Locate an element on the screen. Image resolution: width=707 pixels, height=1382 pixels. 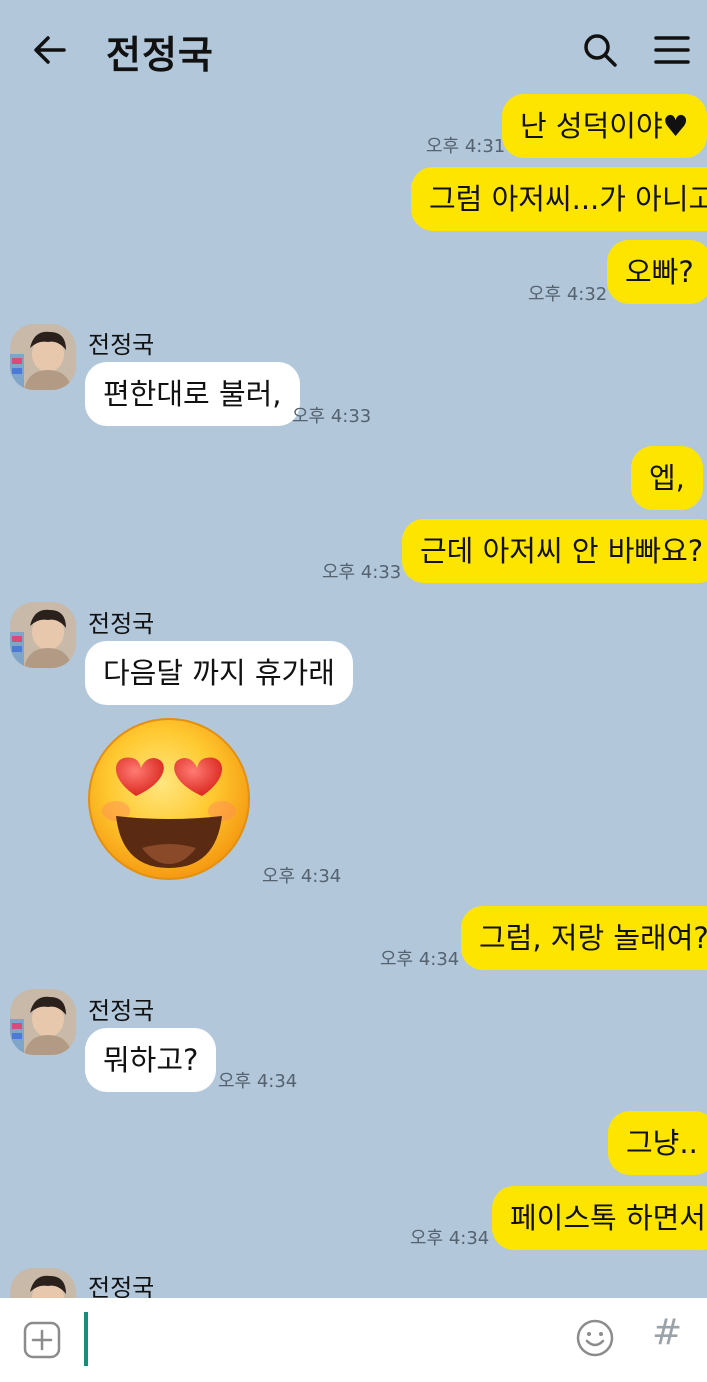
hamburger-menu-icon is located at coordinates (672, 50).